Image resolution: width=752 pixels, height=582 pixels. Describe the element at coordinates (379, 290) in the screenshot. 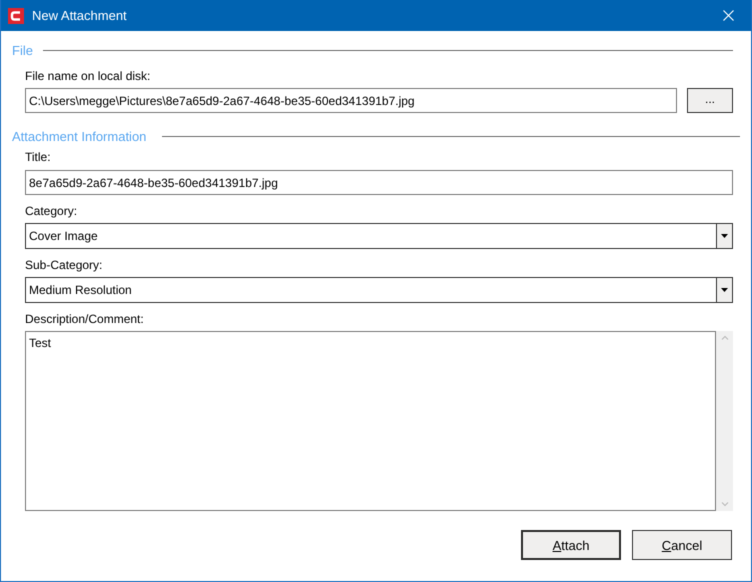

I see `dropdown-field: Medium Resolution` at that location.